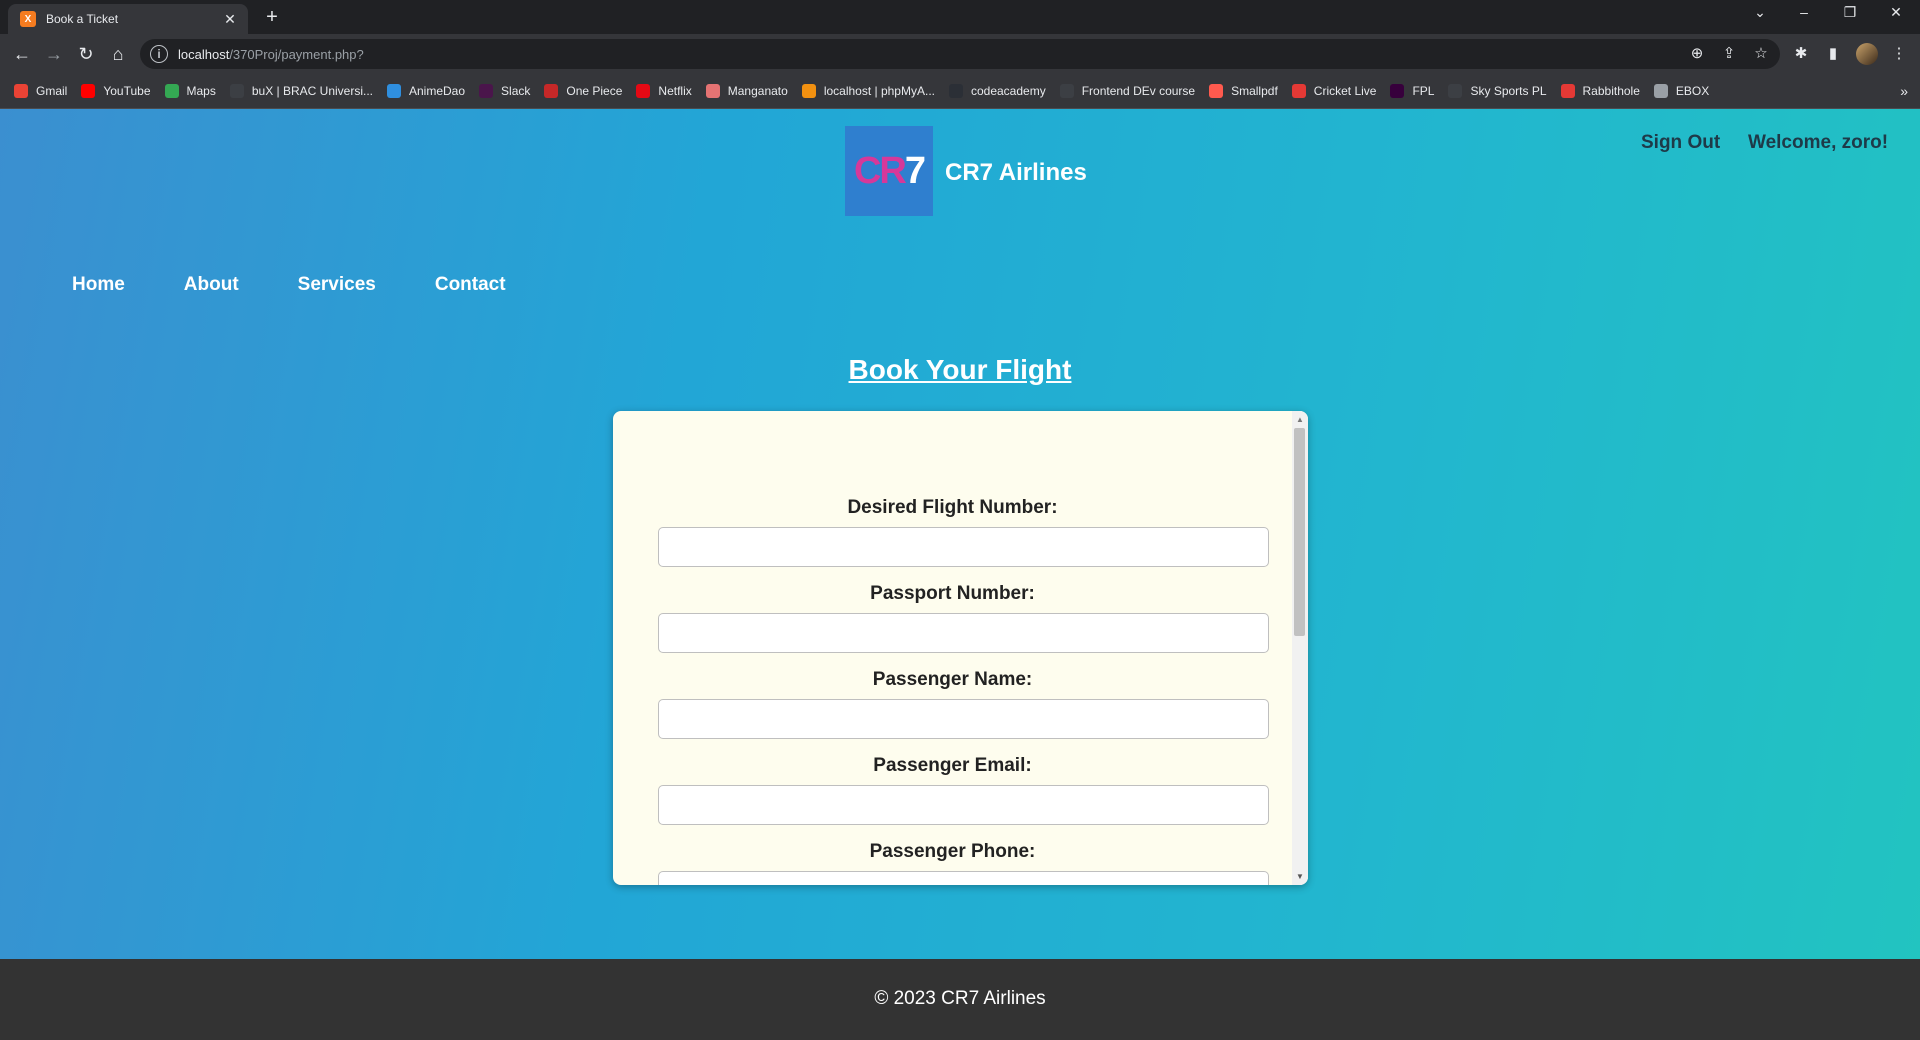 Image resolution: width=1920 pixels, height=1040 pixels. I want to click on share-icon: ⇪, so click(1729, 54).